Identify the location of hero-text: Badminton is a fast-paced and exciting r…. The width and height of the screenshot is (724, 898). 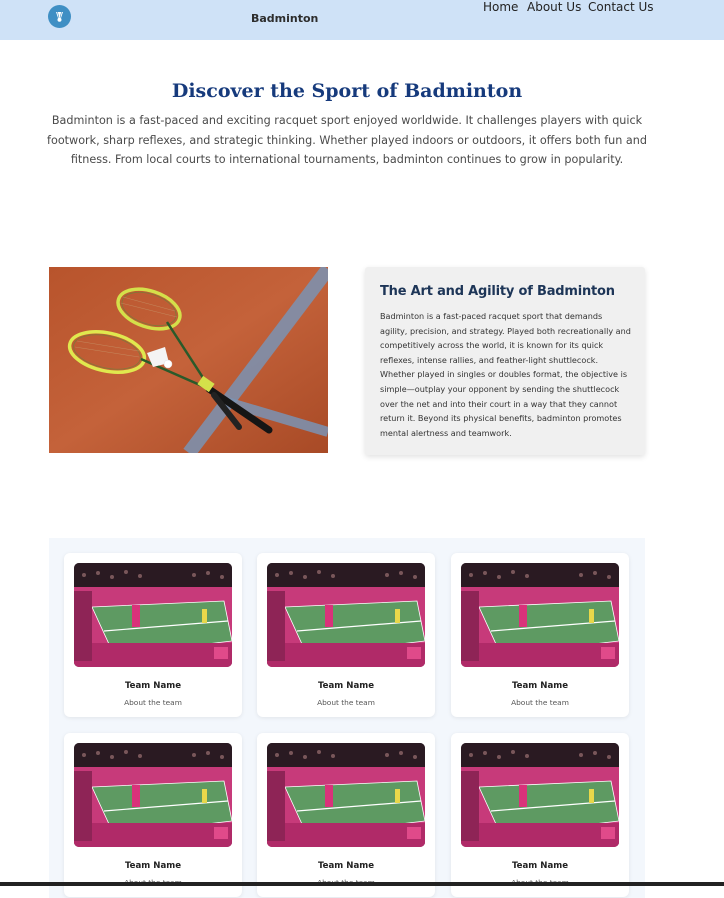
(347, 140).